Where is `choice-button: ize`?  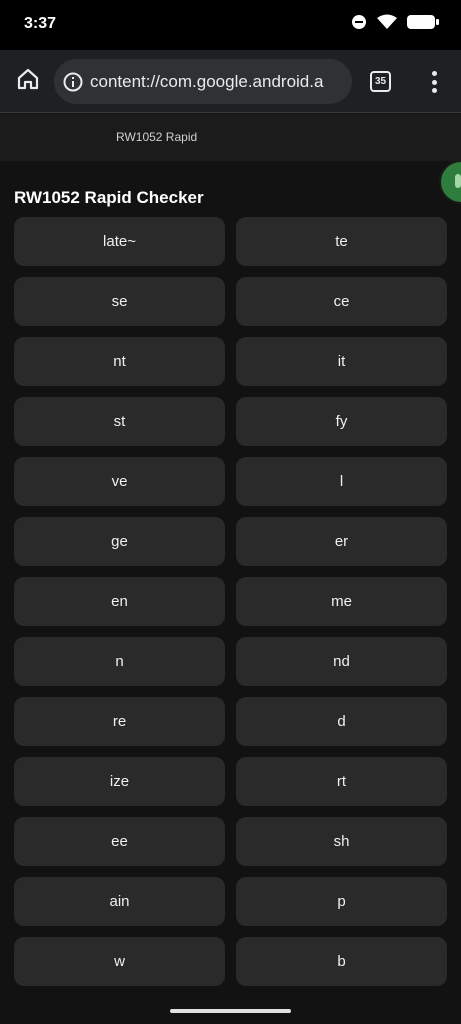 choice-button: ize is located at coordinates (119, 781).